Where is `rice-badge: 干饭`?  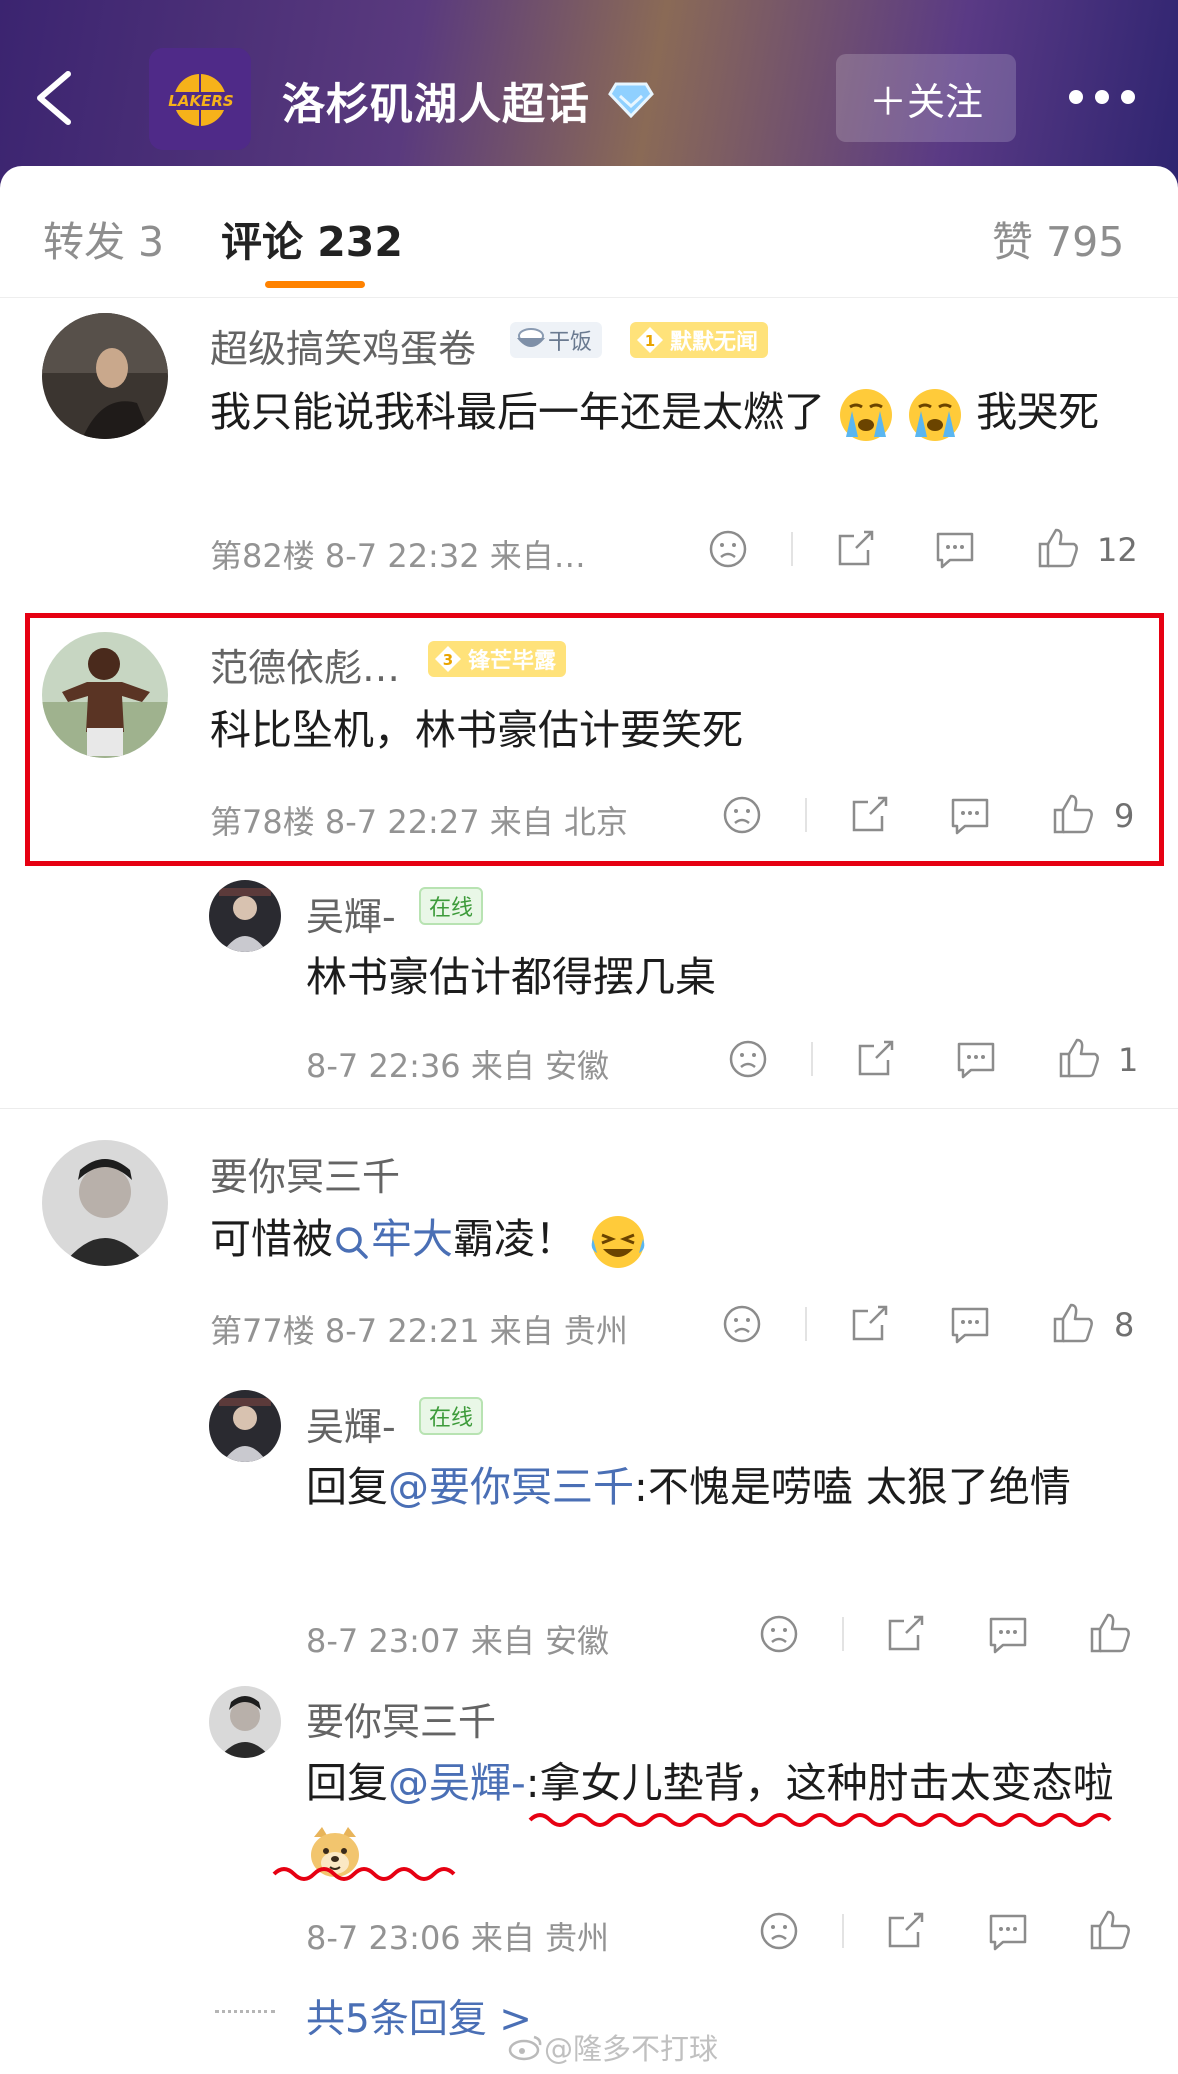
rice-badge: 干饭 is located at coordinates (556, 340).